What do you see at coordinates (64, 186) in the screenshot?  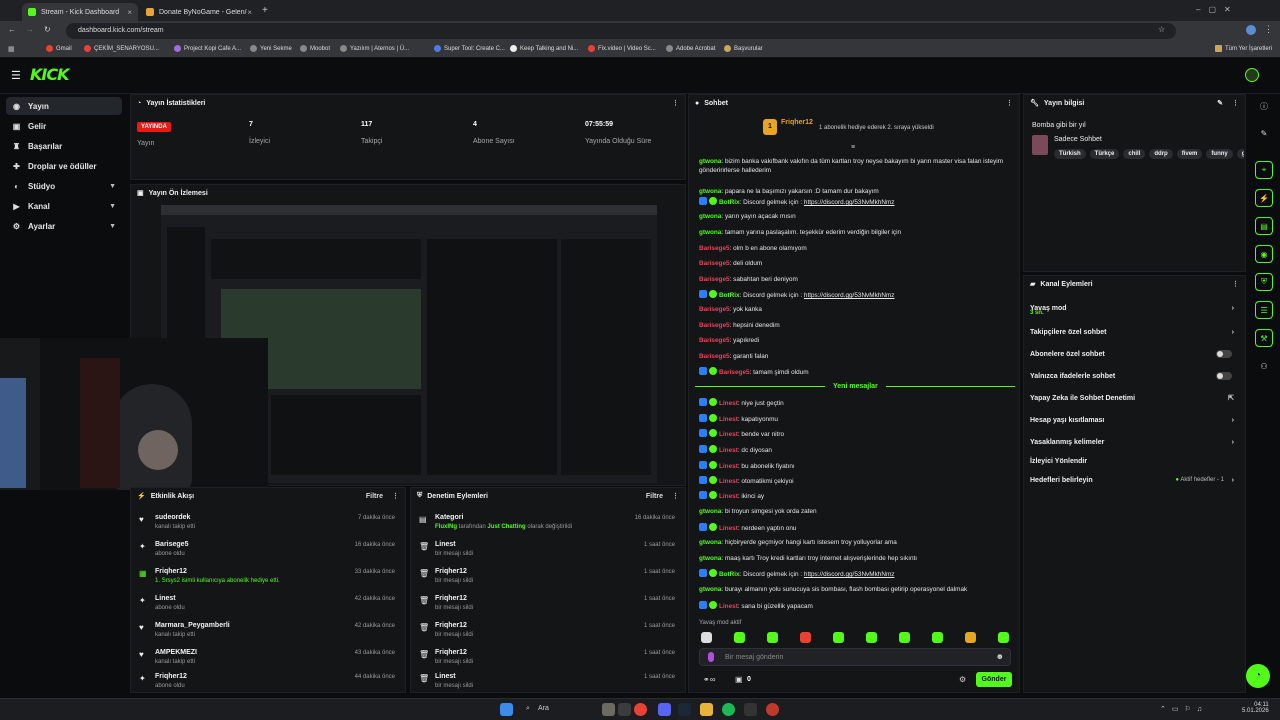 I see `sidebar-item-studyo: ◐ Stüdyo ▼` at bounding box center [64, 186].